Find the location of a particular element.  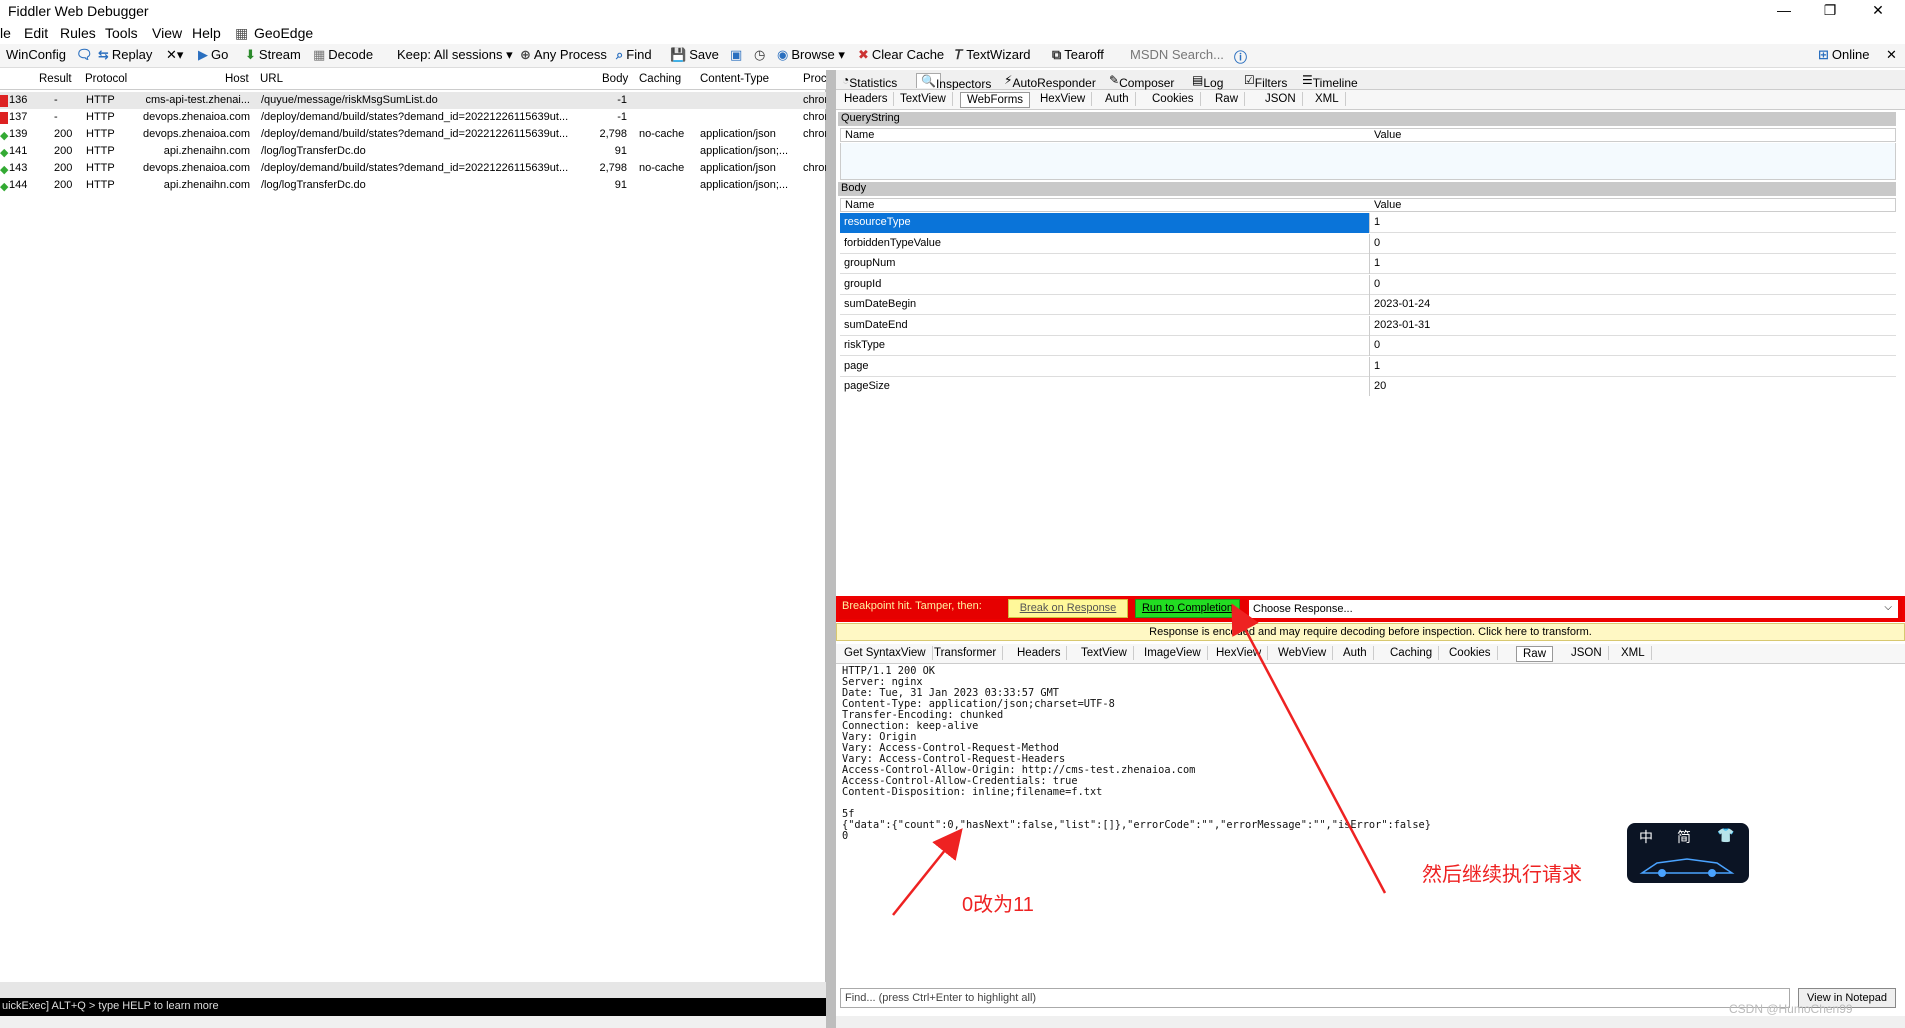

arrow-to-run is located at coordinates (1309, 748).